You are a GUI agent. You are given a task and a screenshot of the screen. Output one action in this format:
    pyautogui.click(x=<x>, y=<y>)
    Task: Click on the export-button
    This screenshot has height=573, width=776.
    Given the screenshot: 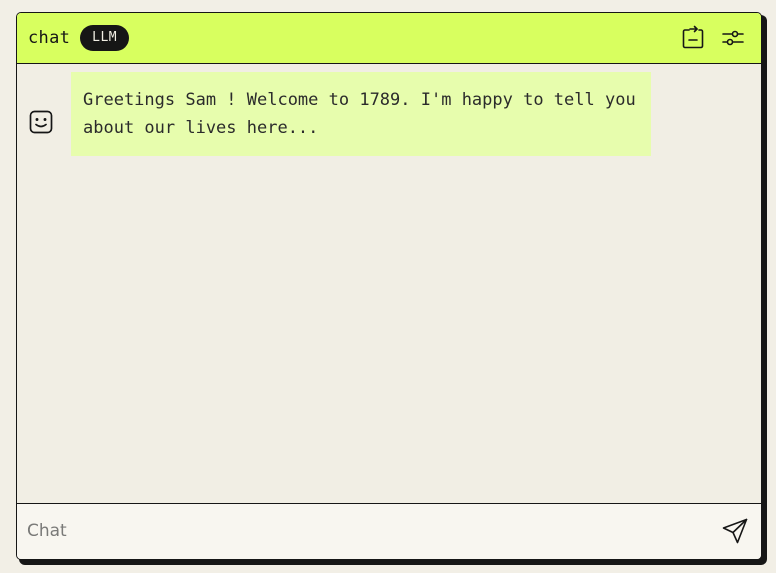 What is the action you would take?
    pyautogui.click(x=693, y=38)
    